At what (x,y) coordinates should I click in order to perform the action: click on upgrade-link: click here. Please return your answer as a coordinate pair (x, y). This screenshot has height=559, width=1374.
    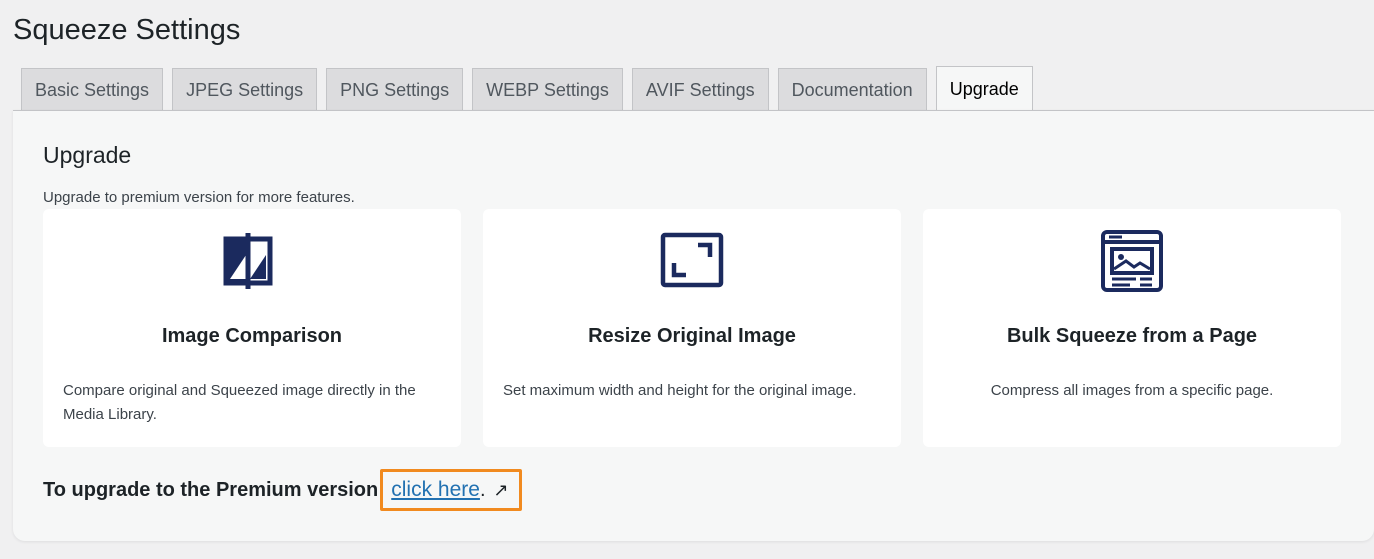
    Looking at the image, I should click on (435, 490).